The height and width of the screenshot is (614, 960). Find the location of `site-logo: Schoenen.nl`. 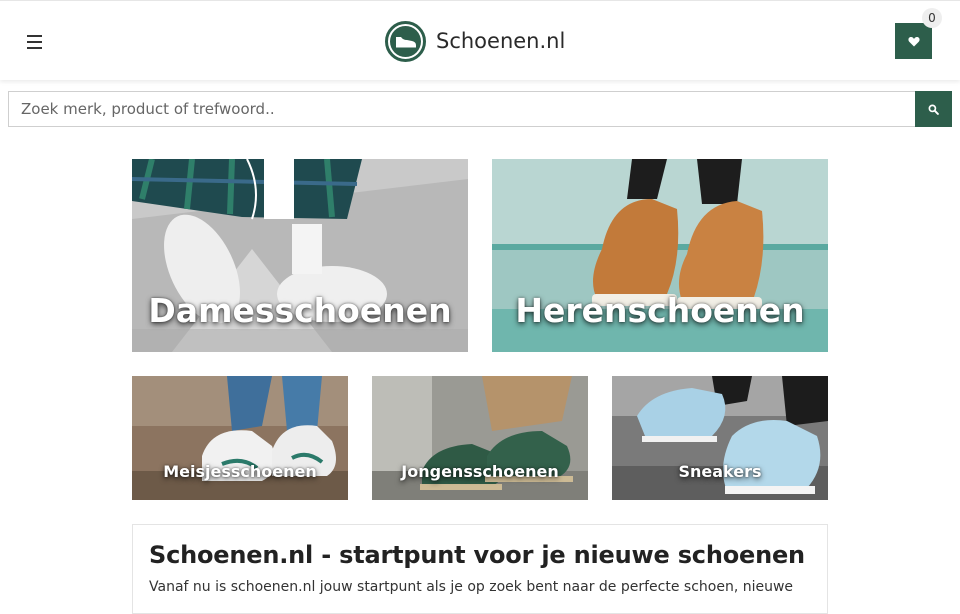

site-logo: Schoenen.nl is located at coordinates (475, 41).